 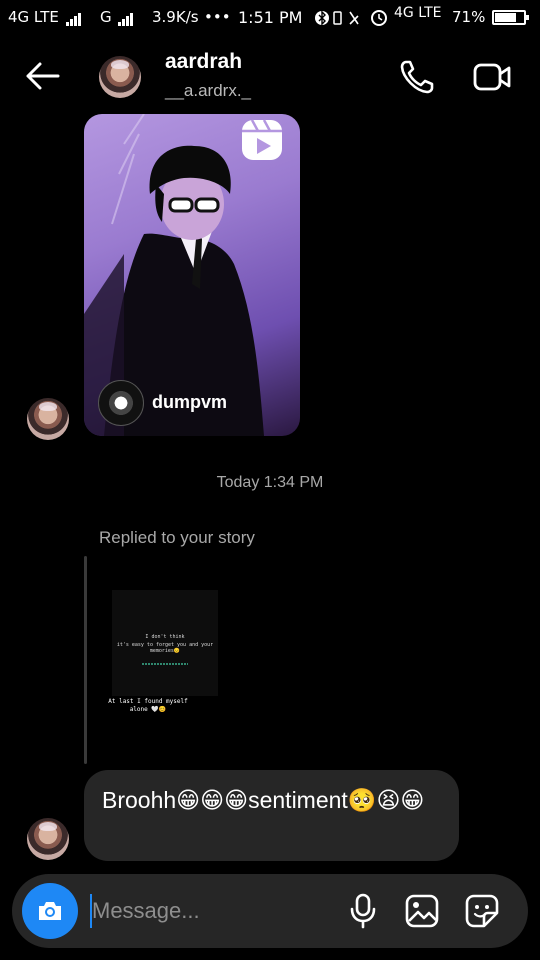 What do you see at coordinates (270, 482) in the screenshot?
I see `message-timestamp: Today 1:34 PM` at bounding box center [270, 482].